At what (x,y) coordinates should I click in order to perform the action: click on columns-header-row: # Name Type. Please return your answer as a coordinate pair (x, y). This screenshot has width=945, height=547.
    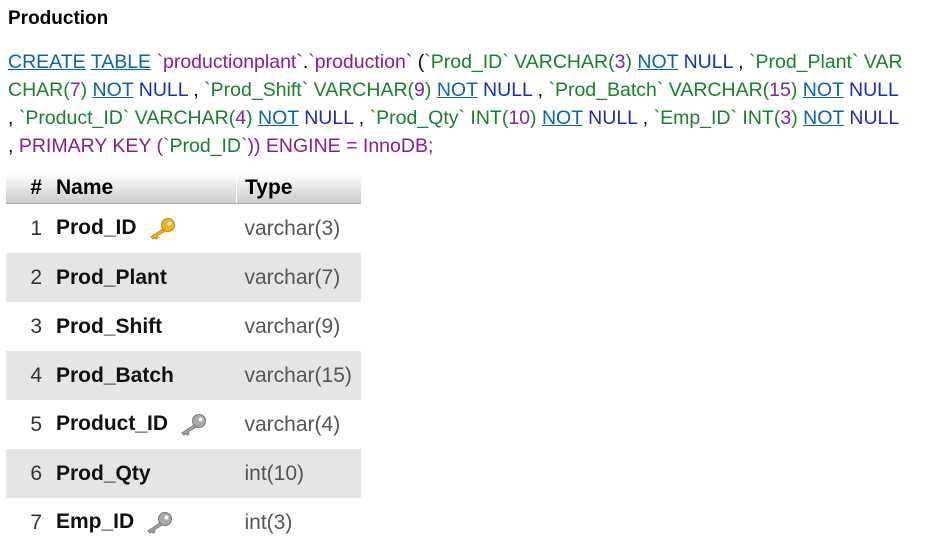
    Looking at the image, I should click on (183, 188).